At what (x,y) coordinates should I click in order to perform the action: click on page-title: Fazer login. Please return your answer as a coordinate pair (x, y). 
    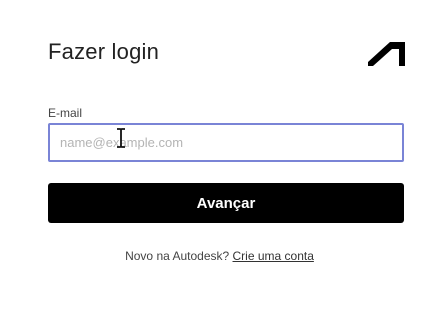
    Looking at the image, I should click on (104, 51).